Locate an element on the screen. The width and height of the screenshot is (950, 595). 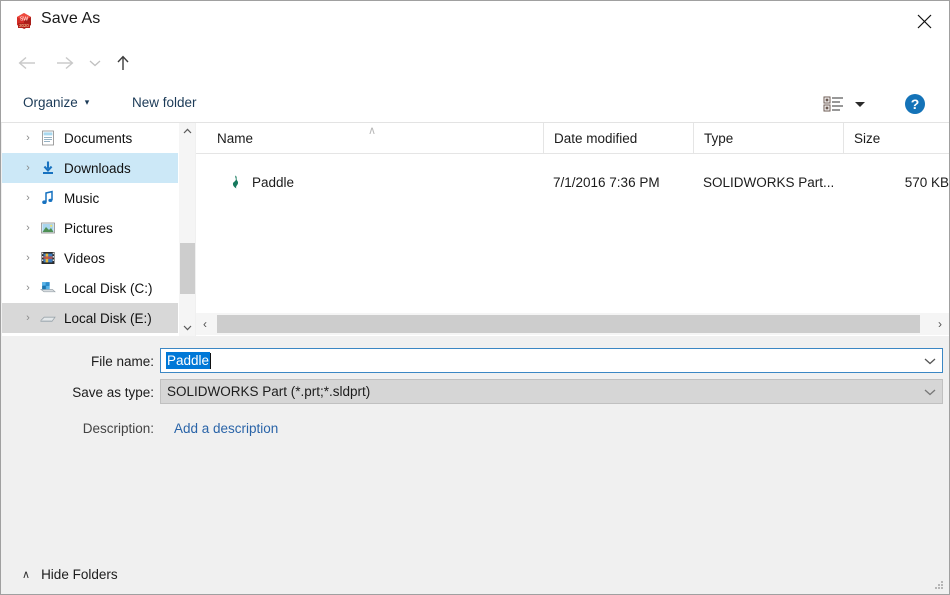
scroll-down-button is located at coordinates (187, 327).